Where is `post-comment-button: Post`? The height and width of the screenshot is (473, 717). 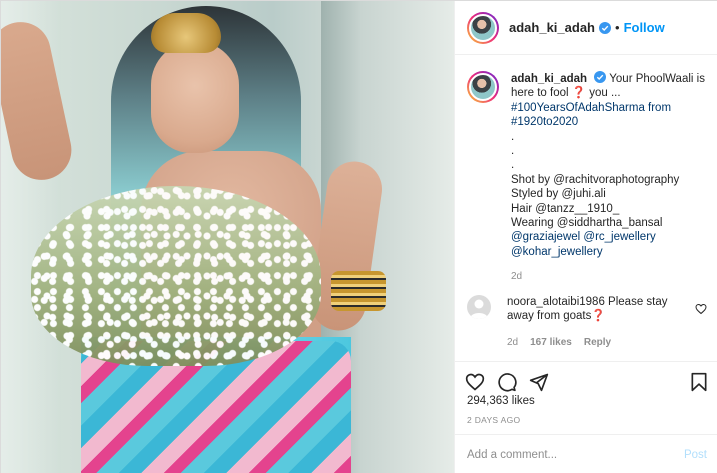 post-comment-button: Post is located at coordinates (695, 455).